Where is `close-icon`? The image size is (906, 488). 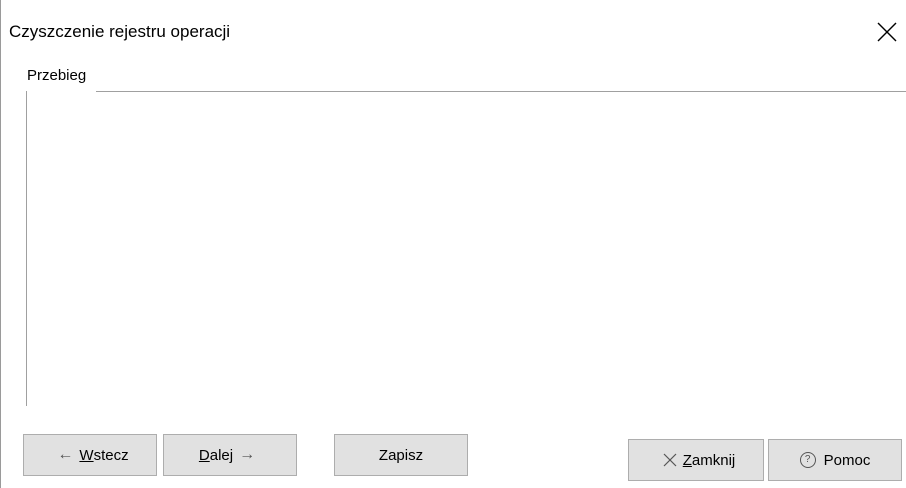 close-icon is located at coordinates (670, 460).